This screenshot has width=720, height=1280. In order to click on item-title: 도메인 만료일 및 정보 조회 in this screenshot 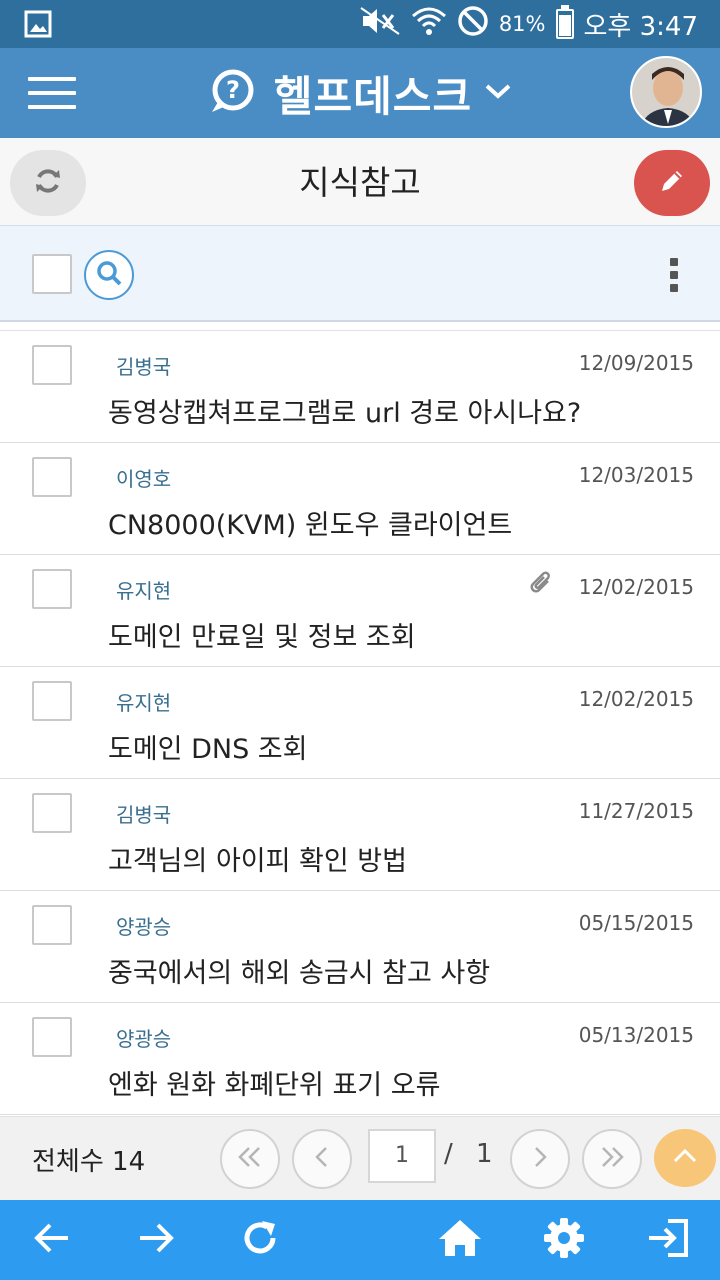, I will do `click(262, 634)`.